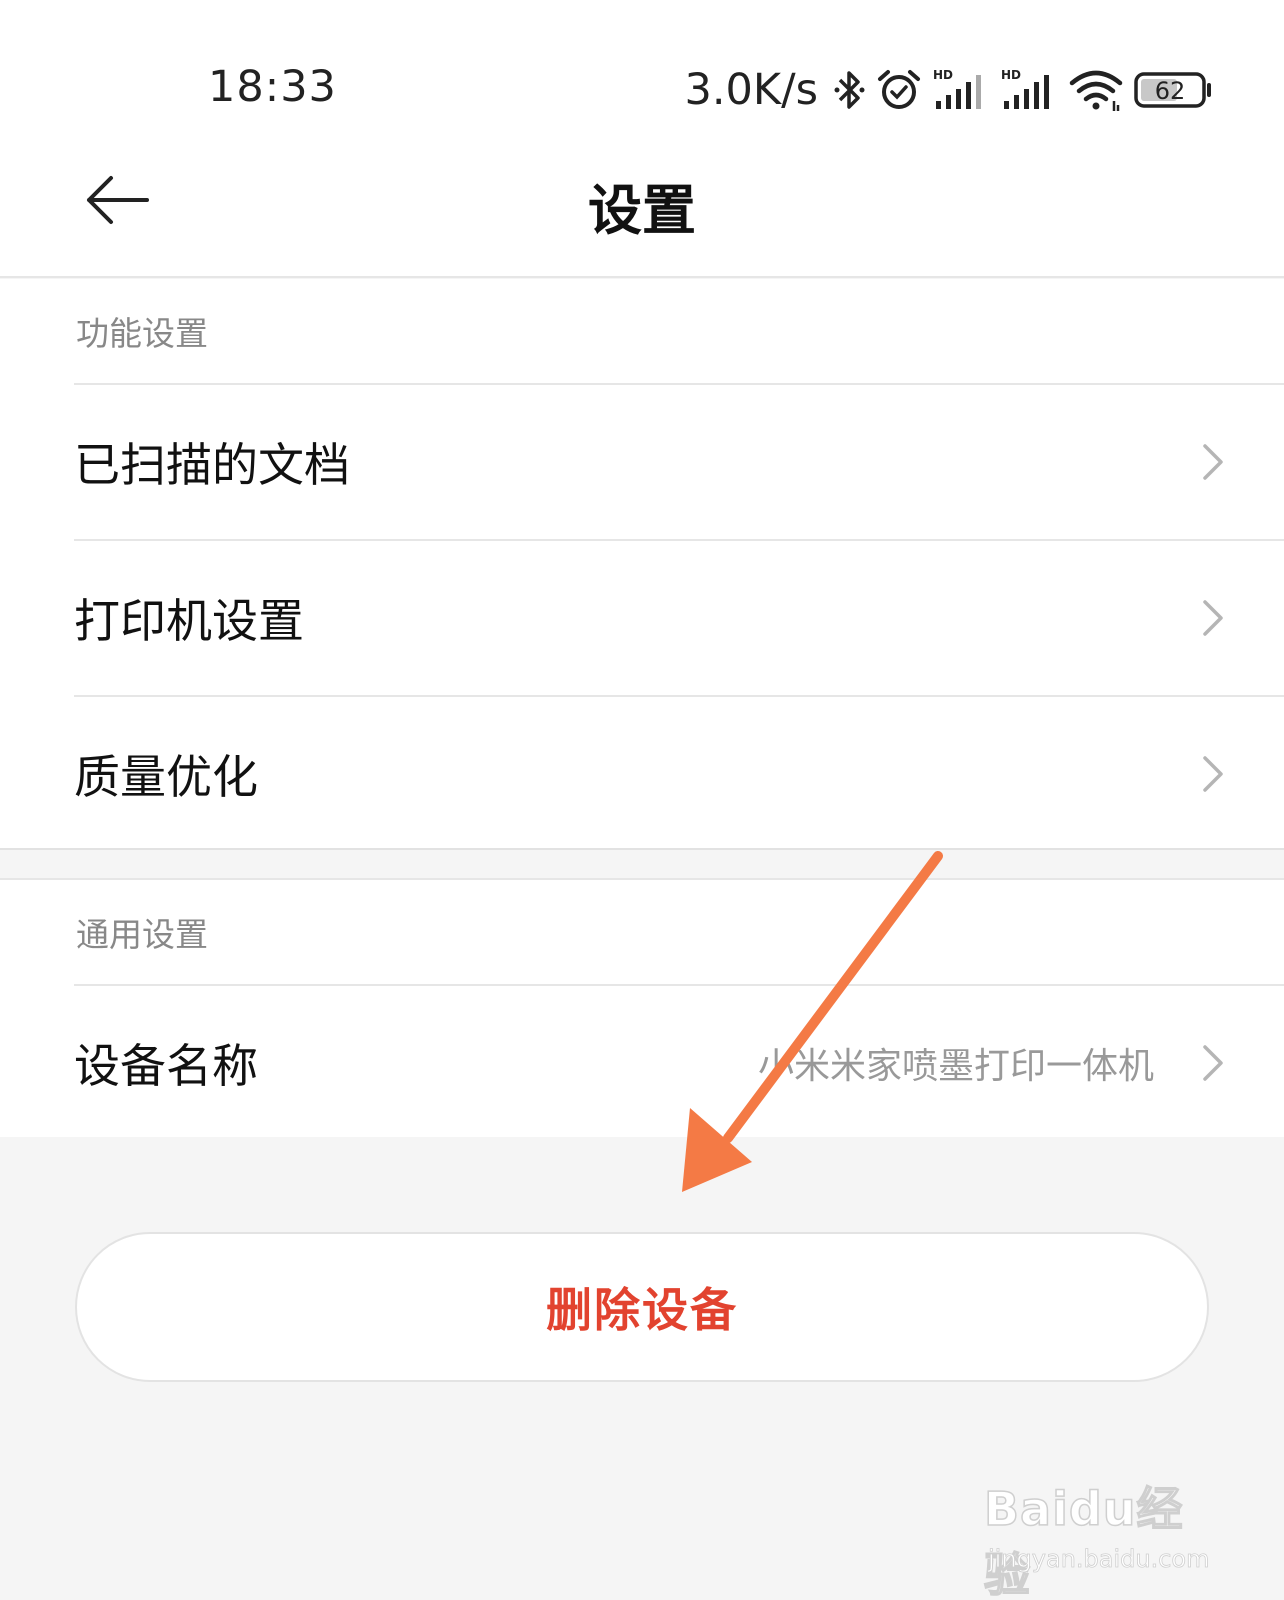 The image size is (1284, 1600). What do you see at coordinates (272, 87) in the screenshot?
I see `status-time: 18:33` at bounding box center [272, 87].